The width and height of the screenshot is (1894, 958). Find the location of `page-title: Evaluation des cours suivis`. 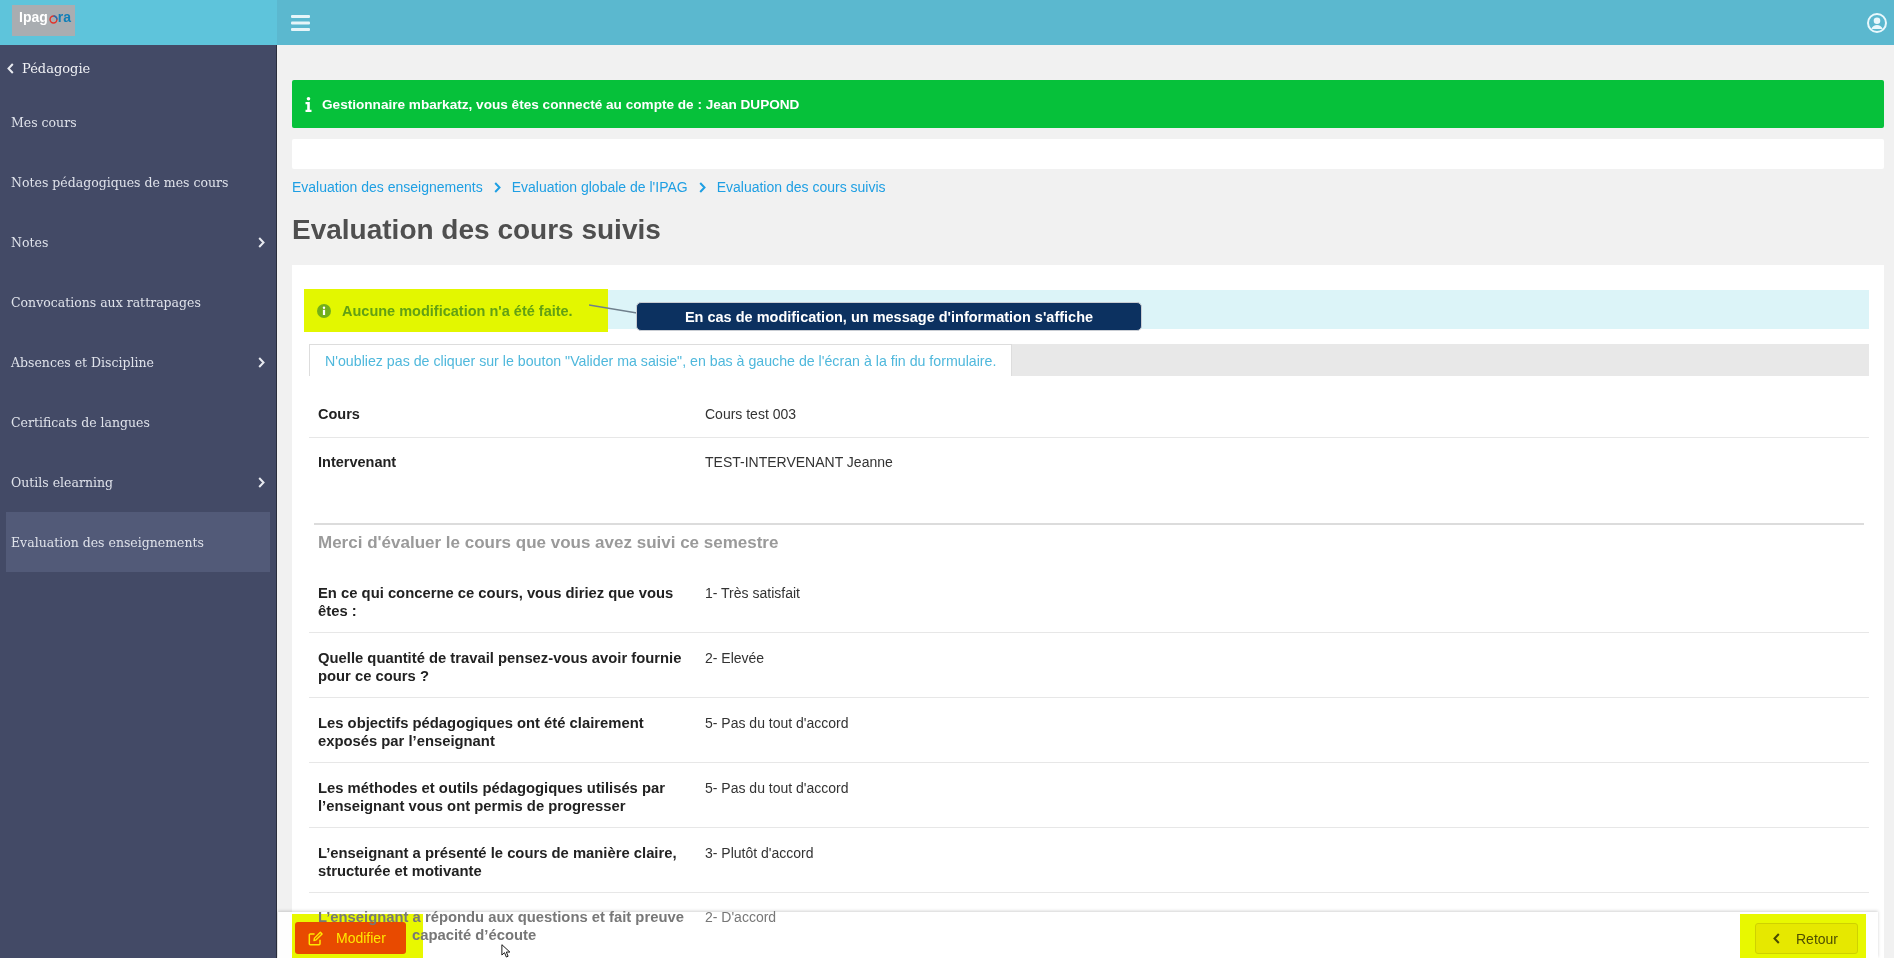

page-title: Evaluation des cours suivis is located at coordinates (477, 230).